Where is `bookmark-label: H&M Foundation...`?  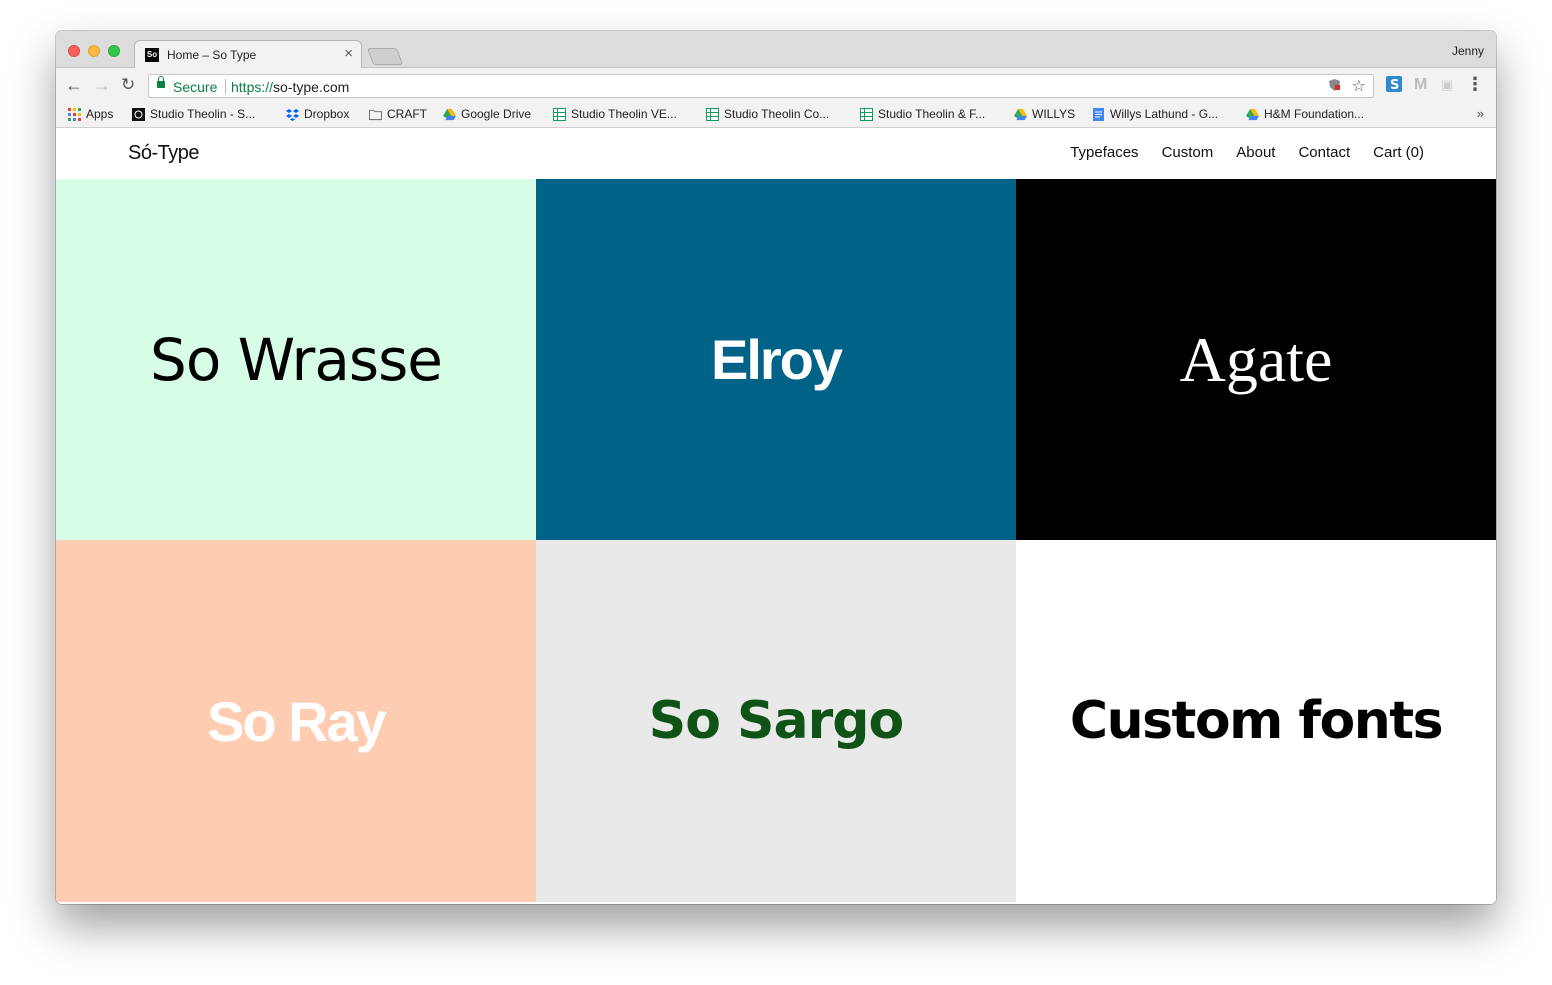 bookmark-label: H&M Foundation... is located at coordinates (1314, 114).